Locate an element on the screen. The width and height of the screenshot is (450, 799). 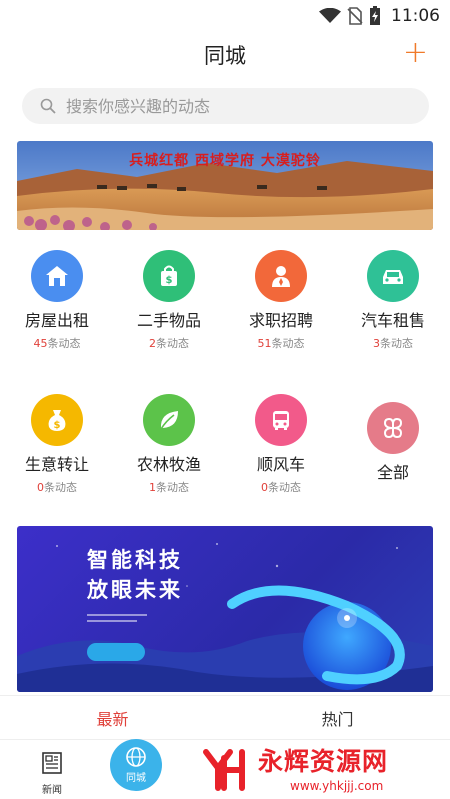
bus-icon is located at coordinates (281, 420).